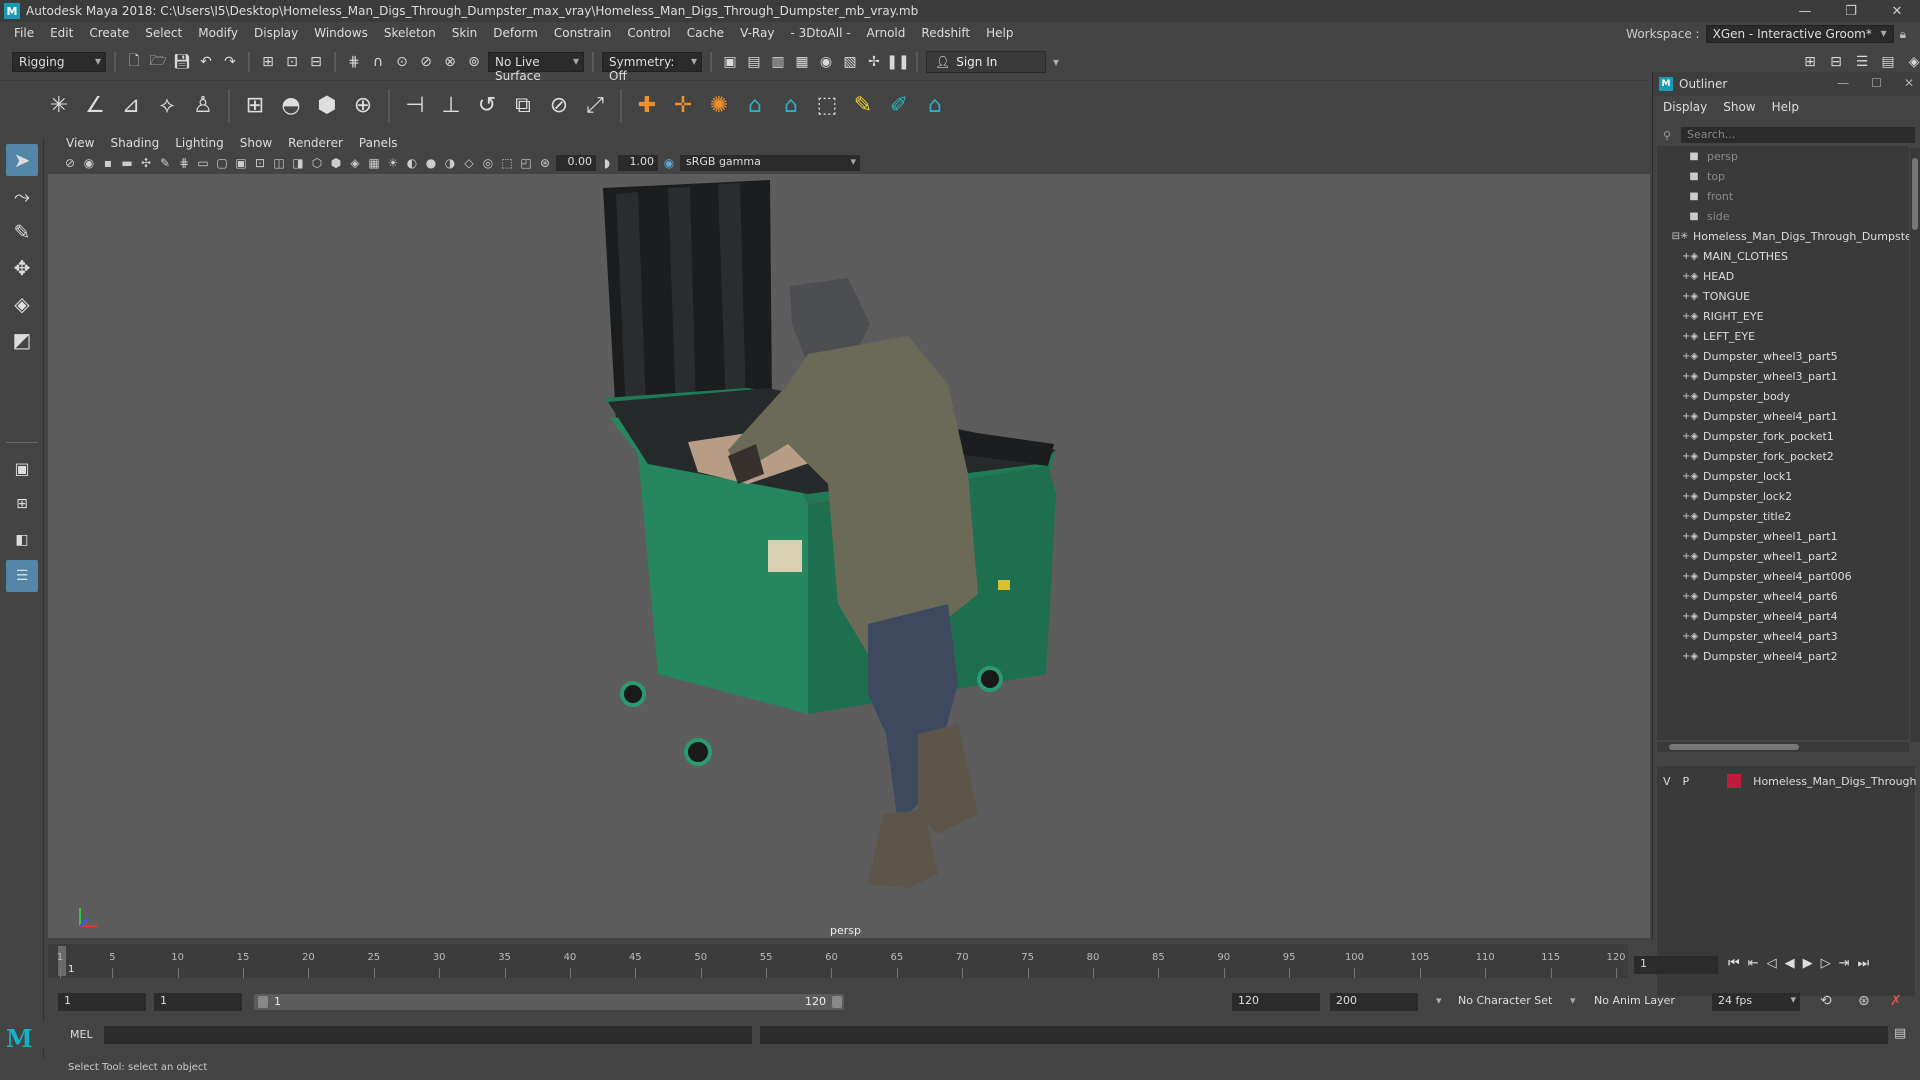 The width and height of the screenshot is (1920, 1080). Describe the element at coordinates (1783, 496) in the screenshot. I see `outliner-item: +◈ Dumpster_lock2` at that location.